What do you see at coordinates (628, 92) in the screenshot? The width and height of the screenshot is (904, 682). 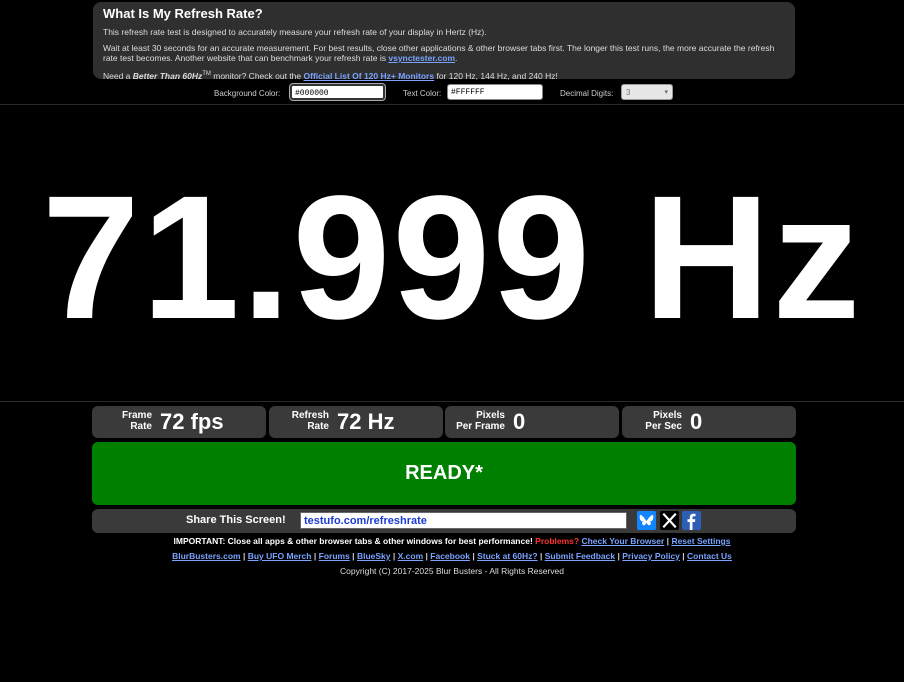 I see `decimal-digits-value: 3` at bounding box center [628, 92].